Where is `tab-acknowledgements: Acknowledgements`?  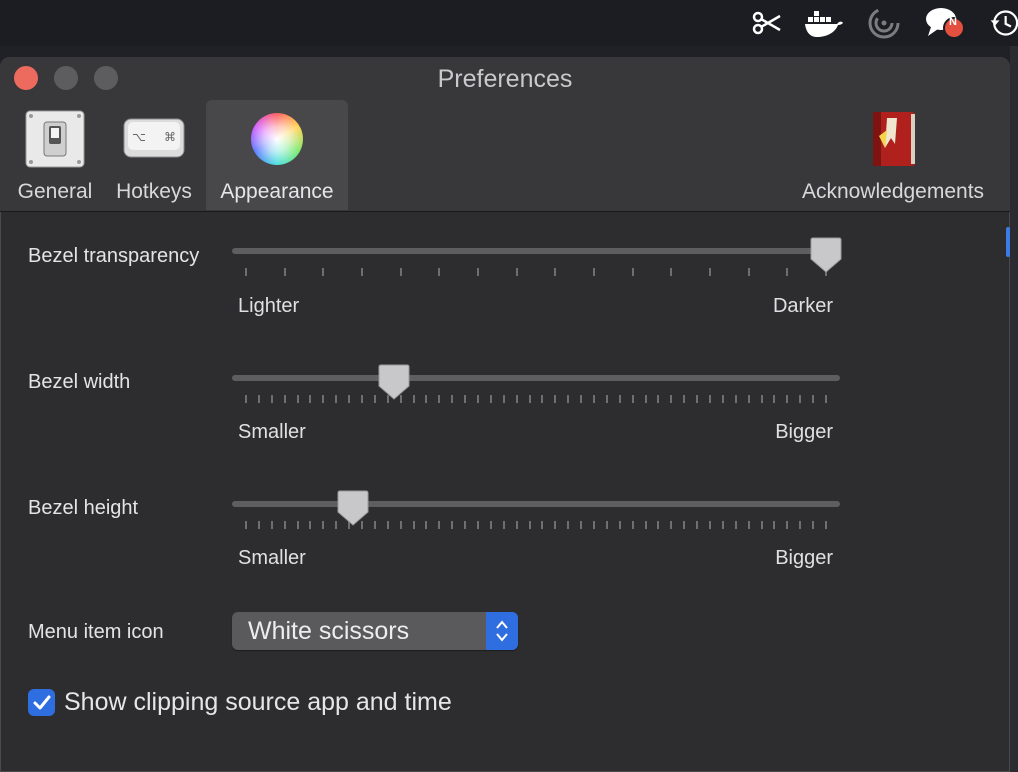 tab-acknowledgements: Acknowledgements is located at coordinates (893, 155).